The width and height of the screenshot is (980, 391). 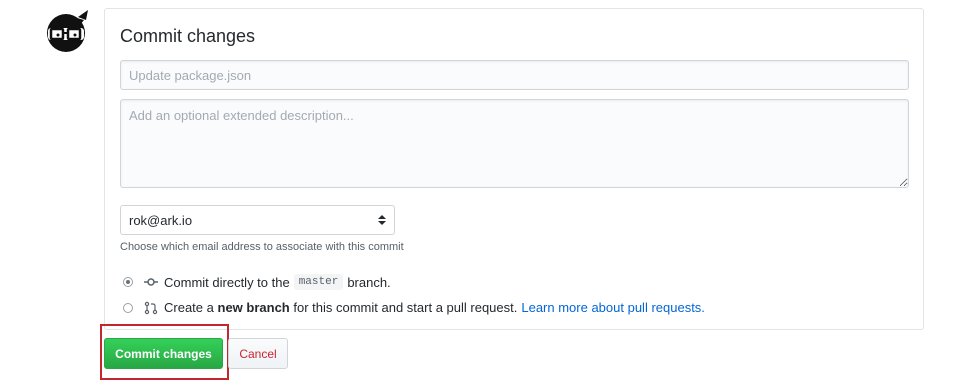 I want to click on new-branch-bold: new branch, so click(x=253, y=307).